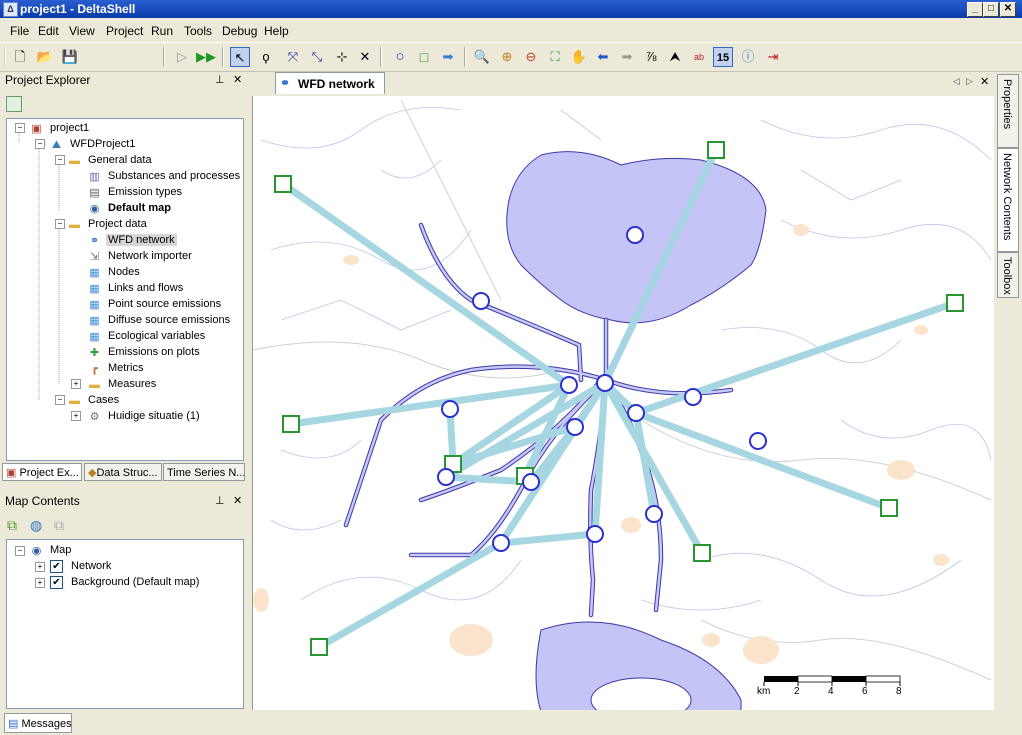  What do you see at coordinates (1008, 9) in the screenshot?
I see `close-button: ✕` at bounding box center [1008, 9].